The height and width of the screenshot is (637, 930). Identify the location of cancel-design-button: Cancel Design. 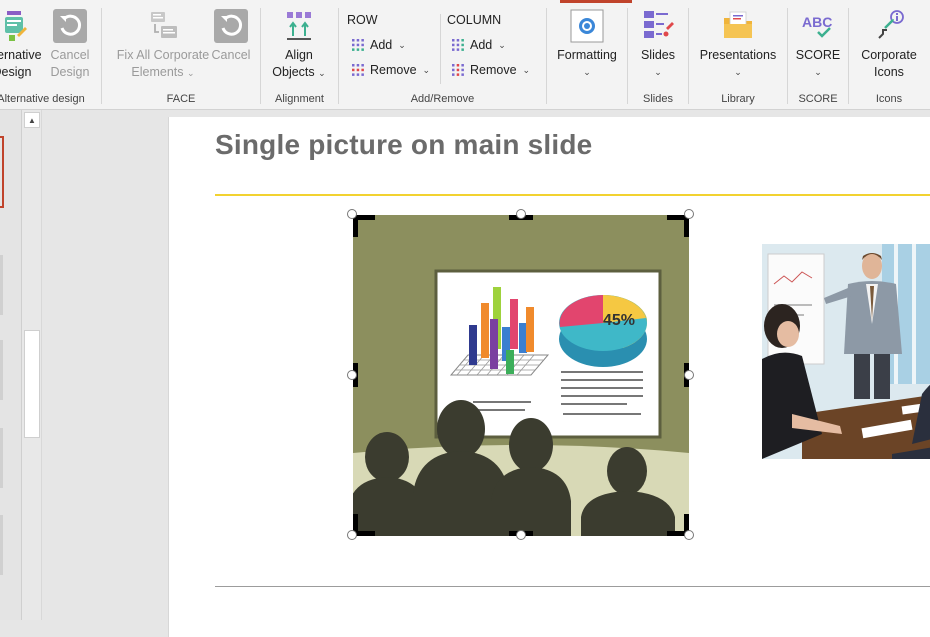
(70, 44).